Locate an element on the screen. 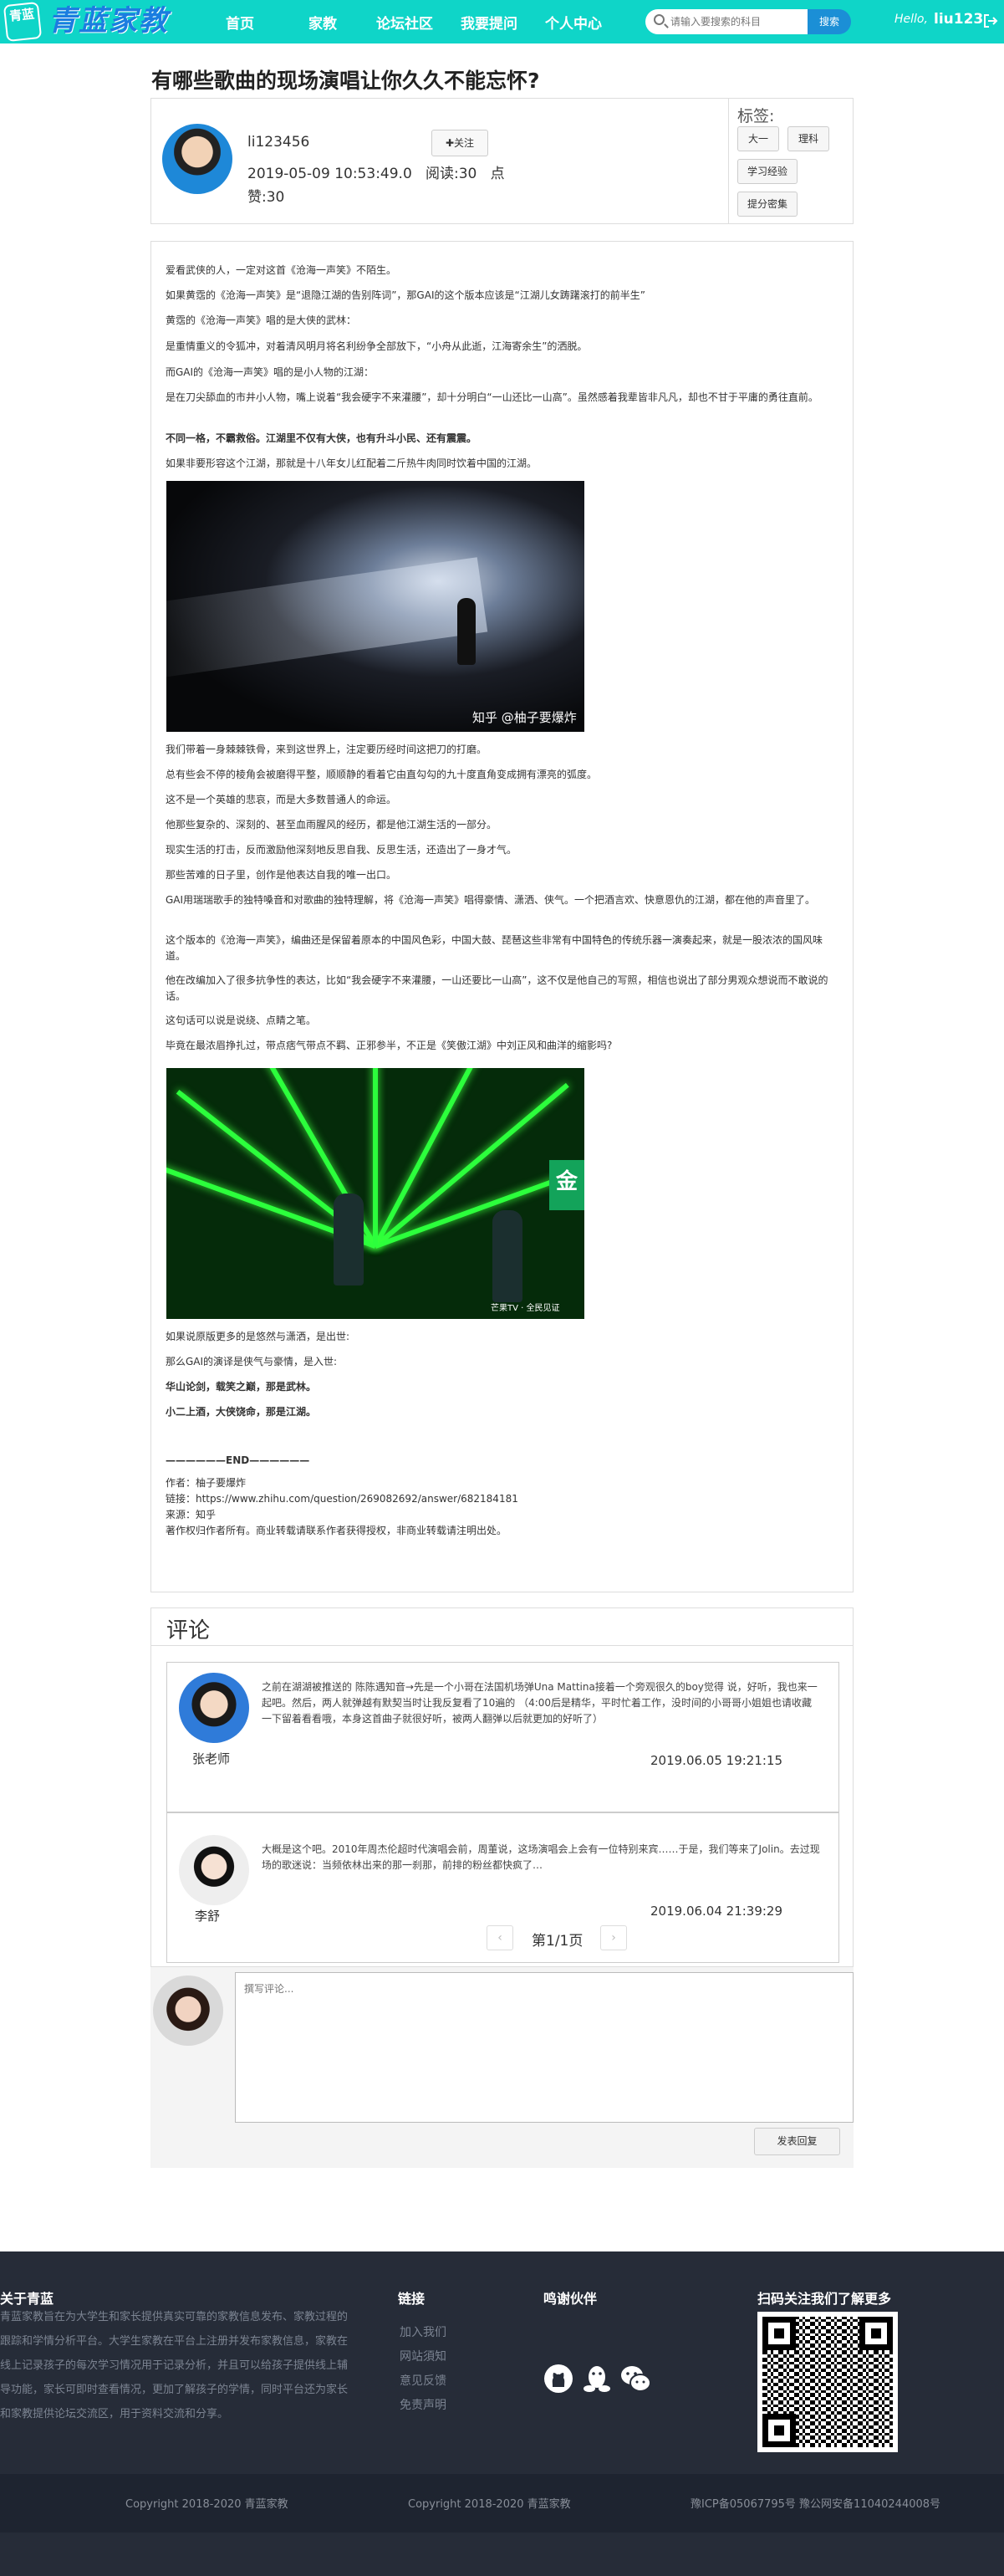  tags-title: 标签: is located at coordinates (756, 116).